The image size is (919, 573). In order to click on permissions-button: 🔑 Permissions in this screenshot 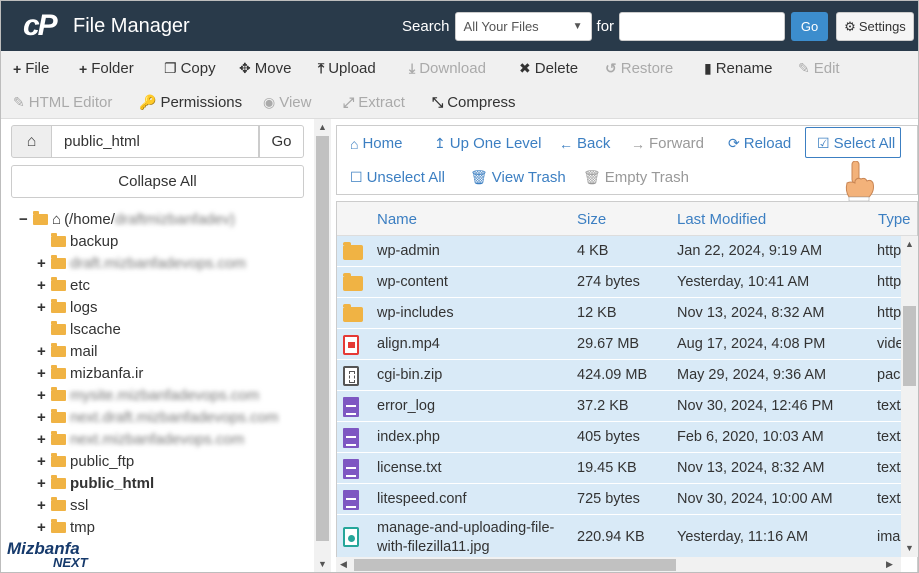, I will do `click(190, 102)`.